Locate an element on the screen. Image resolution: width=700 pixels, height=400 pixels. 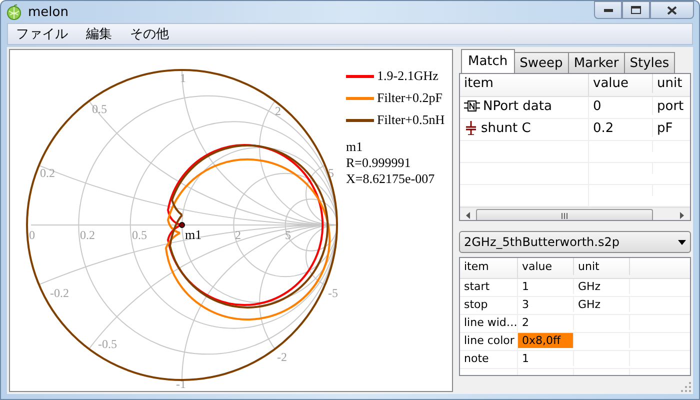
marker-readout: R=0.999991 is located at coordinates (379, 163).